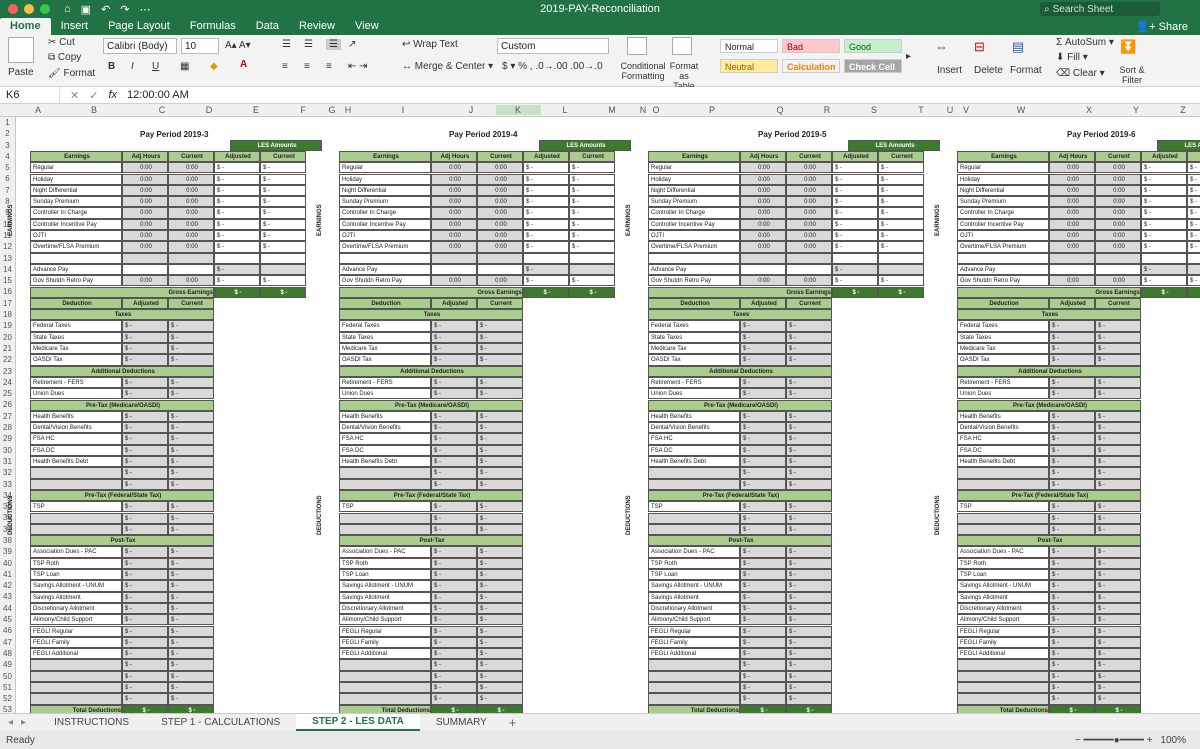  Describe the element at coordinates (1003, 236) in the screenshot. I see `earnings-item: OJTI` at that location.